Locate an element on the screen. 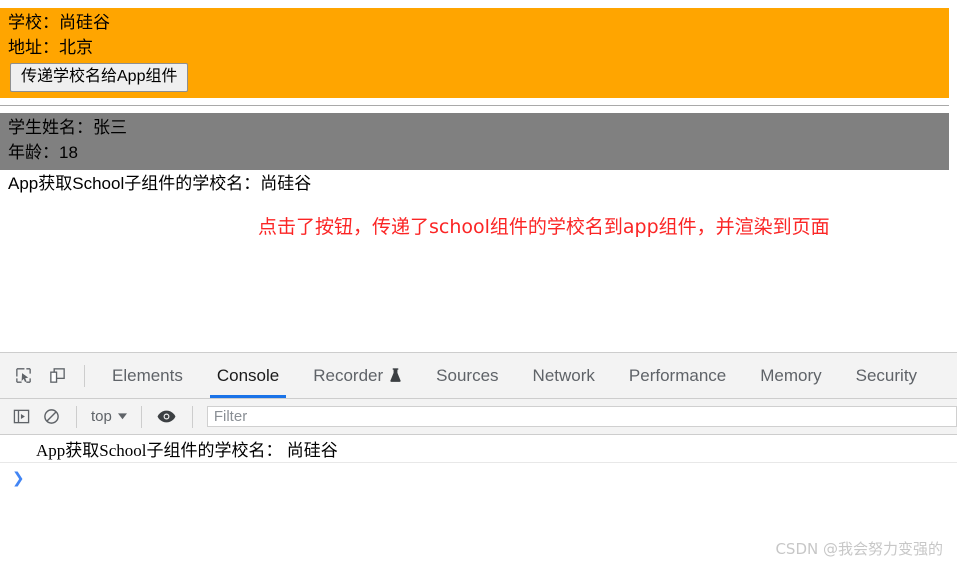  tab-network-label: Network is located at coordinates (563, 375).